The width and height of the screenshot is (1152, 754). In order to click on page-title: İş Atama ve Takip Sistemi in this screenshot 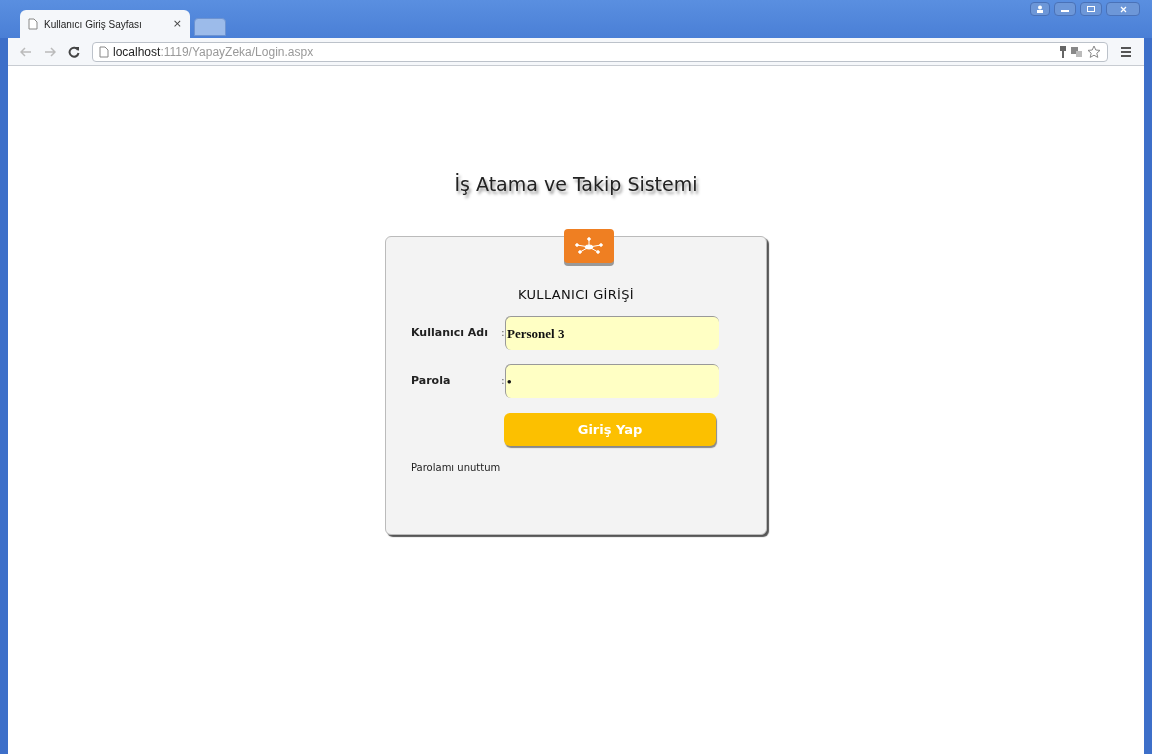, I will do `click(576, 184)`.